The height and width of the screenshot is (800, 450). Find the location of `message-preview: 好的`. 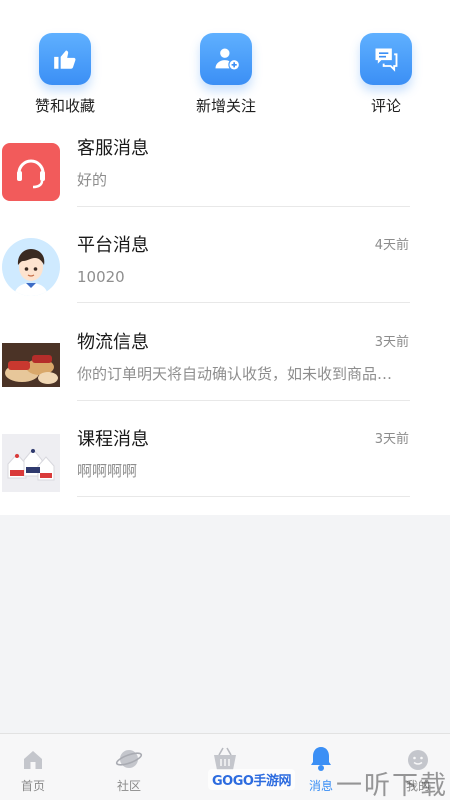

message-preview: 好的 is located at coordinates (92, 180).